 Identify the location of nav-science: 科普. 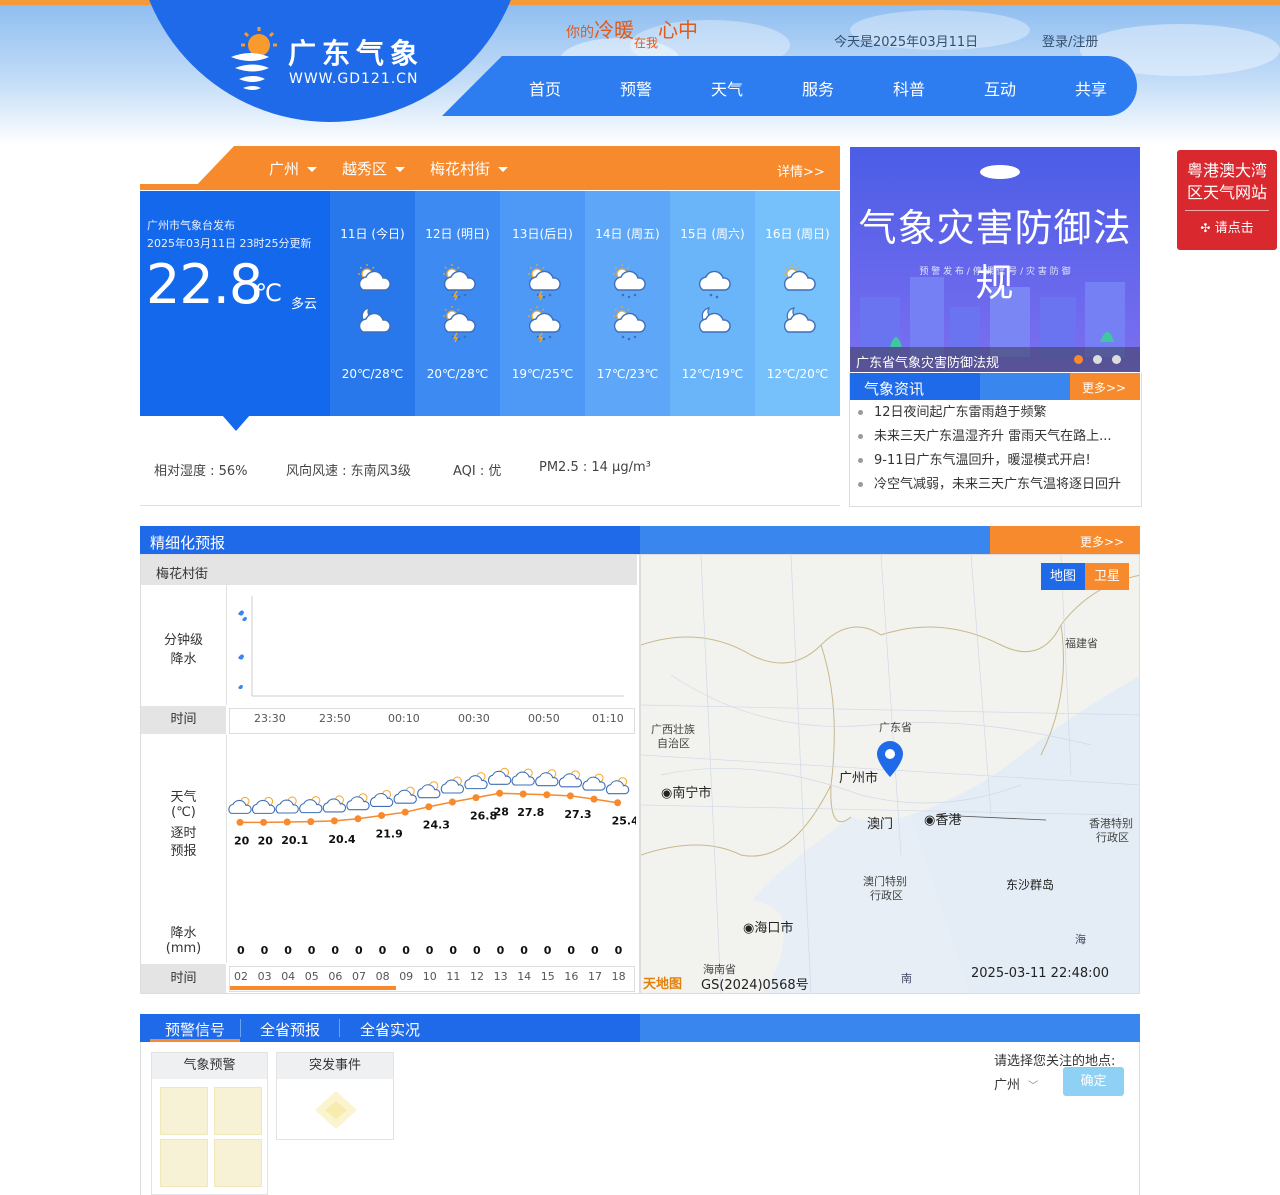
(909, 88).